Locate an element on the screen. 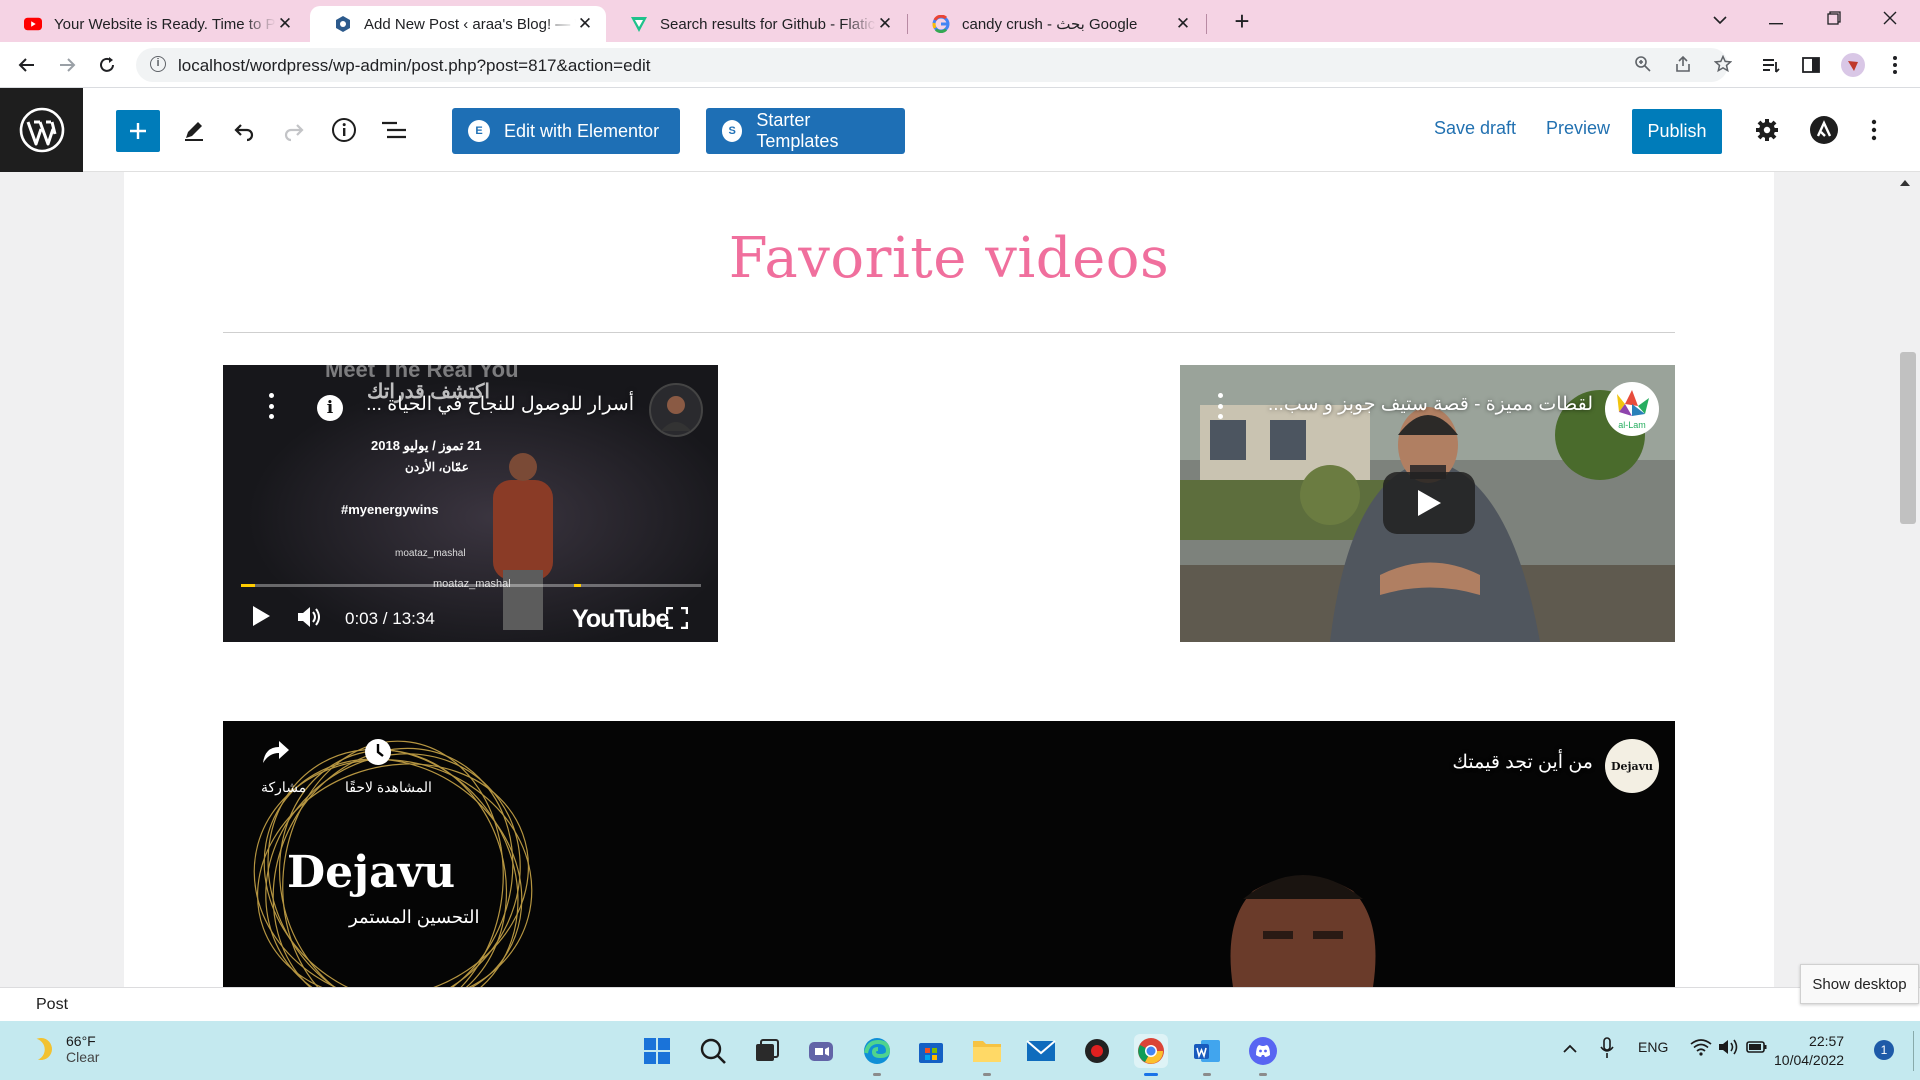 The image size is (1920, 1080). wordpress-logo-icon is located at coordinates (41, 130).